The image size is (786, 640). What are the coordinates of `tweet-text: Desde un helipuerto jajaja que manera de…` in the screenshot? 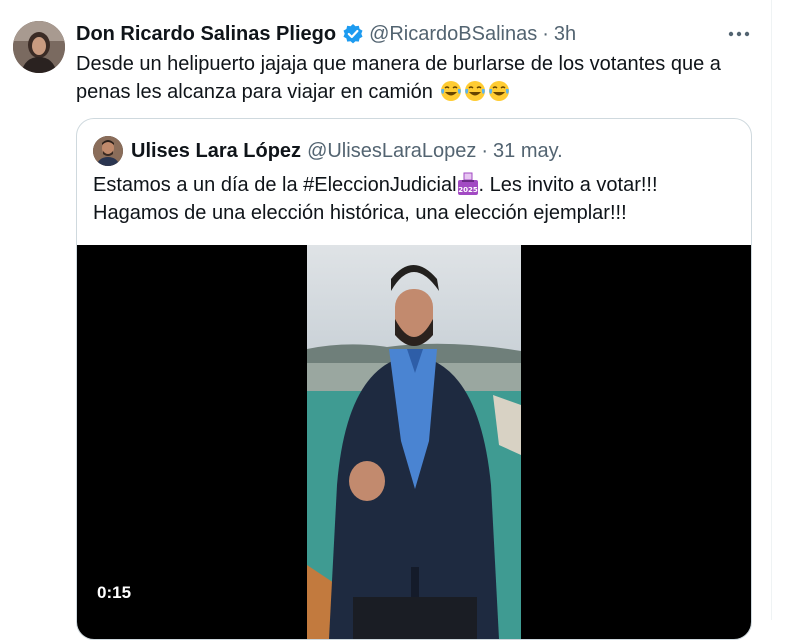 It's located at (416, 78).